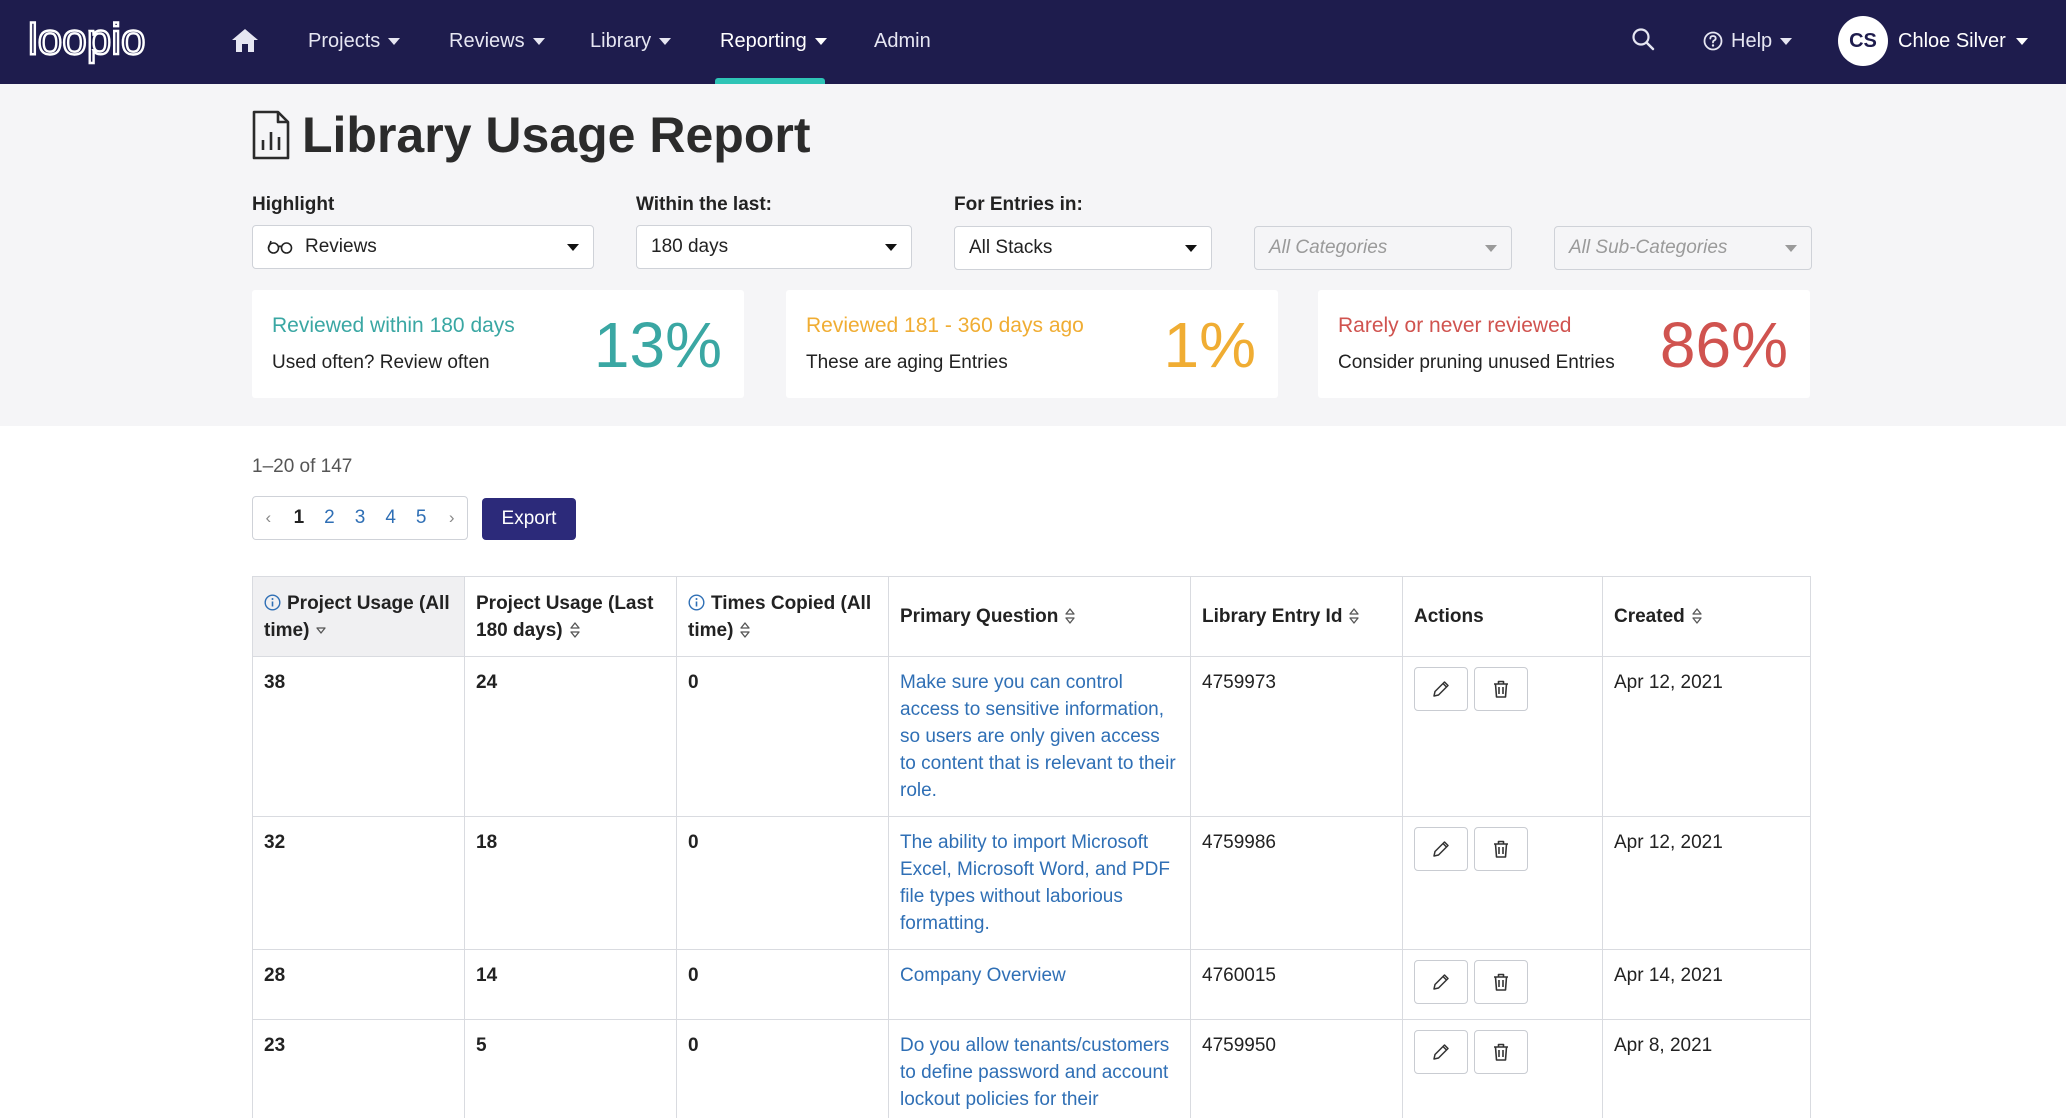 The width and height of the screenshot is (2066, 1118). I want to click on col-actions: Actions, so click(1502, 616).